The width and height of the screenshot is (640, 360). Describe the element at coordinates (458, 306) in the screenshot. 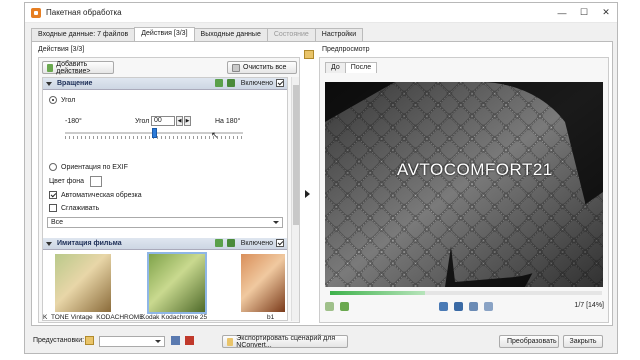

I see `fit-icon` at that location.